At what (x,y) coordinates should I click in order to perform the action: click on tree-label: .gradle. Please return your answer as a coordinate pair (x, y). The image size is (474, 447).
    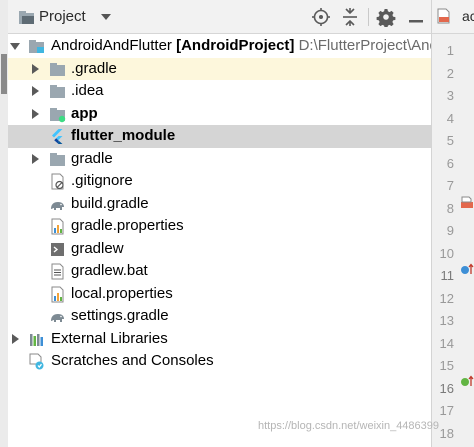
    Looking at the image, I should click on (94, 68).